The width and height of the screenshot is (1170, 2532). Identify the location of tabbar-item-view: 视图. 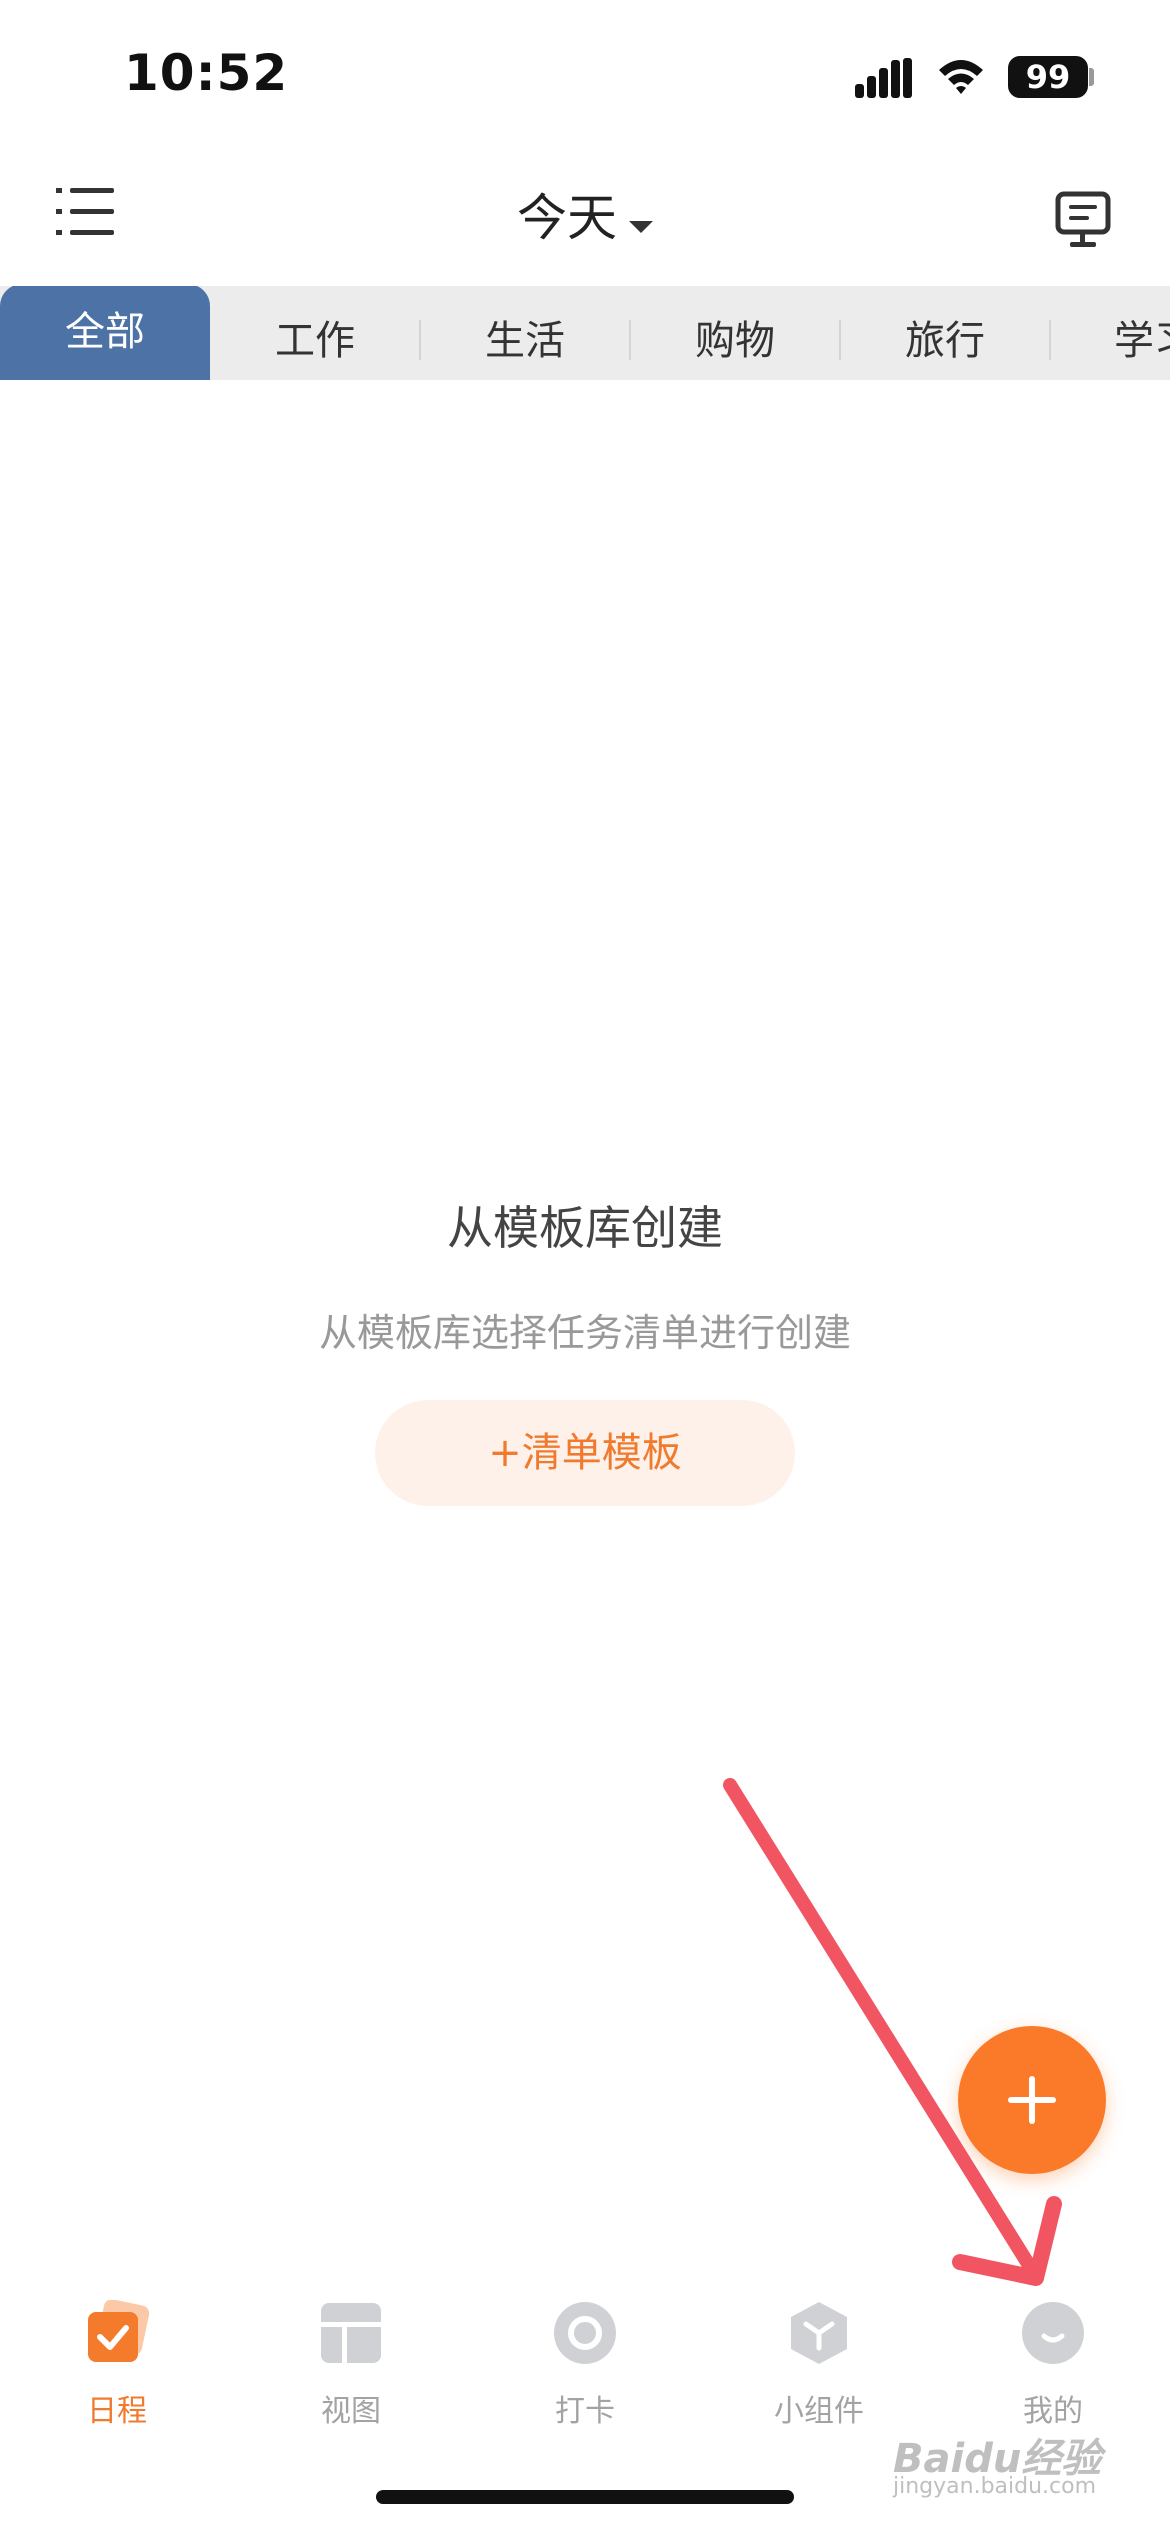
(351, 2350).